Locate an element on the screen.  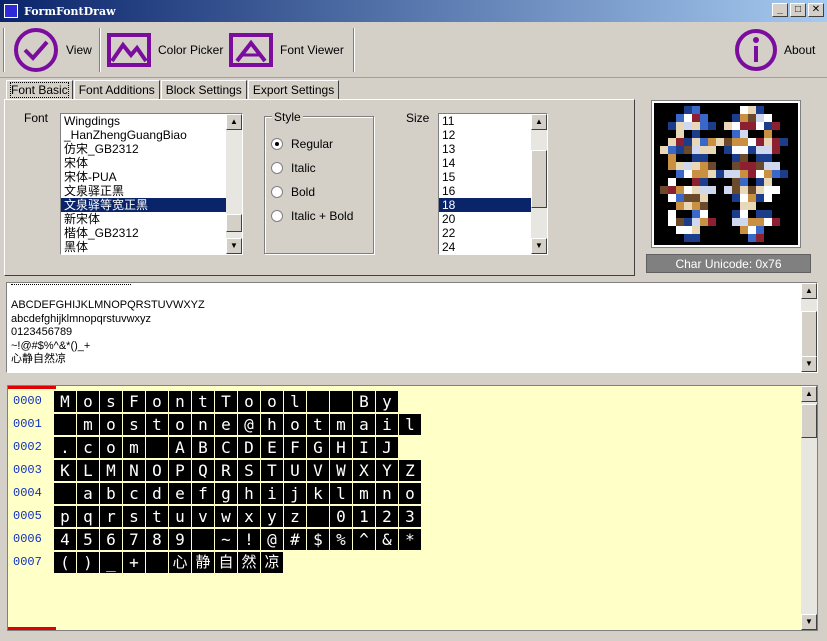
glyph-cell: N is located at coordinates (134, 470).